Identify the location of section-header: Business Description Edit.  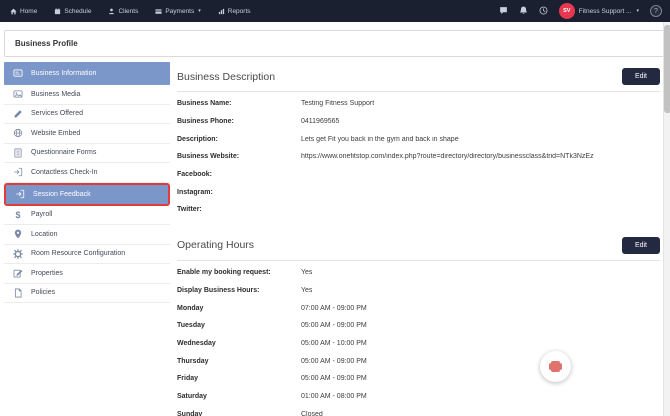
(418, 76).